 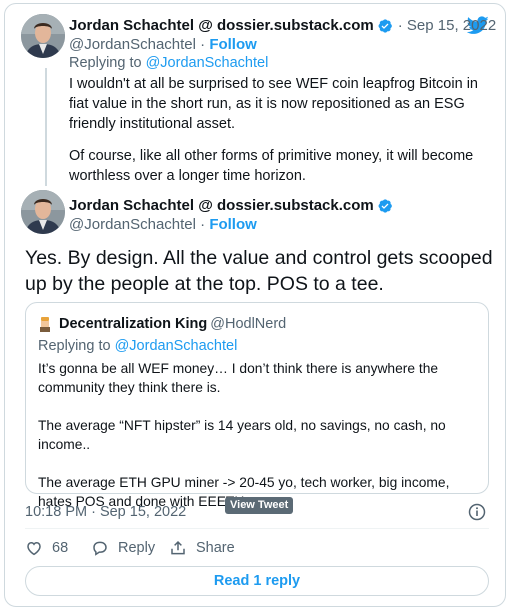 I want to click on main-author-name-line: Jordan Schachtel @ dossier.substack.com, so click(x=231, y=205).